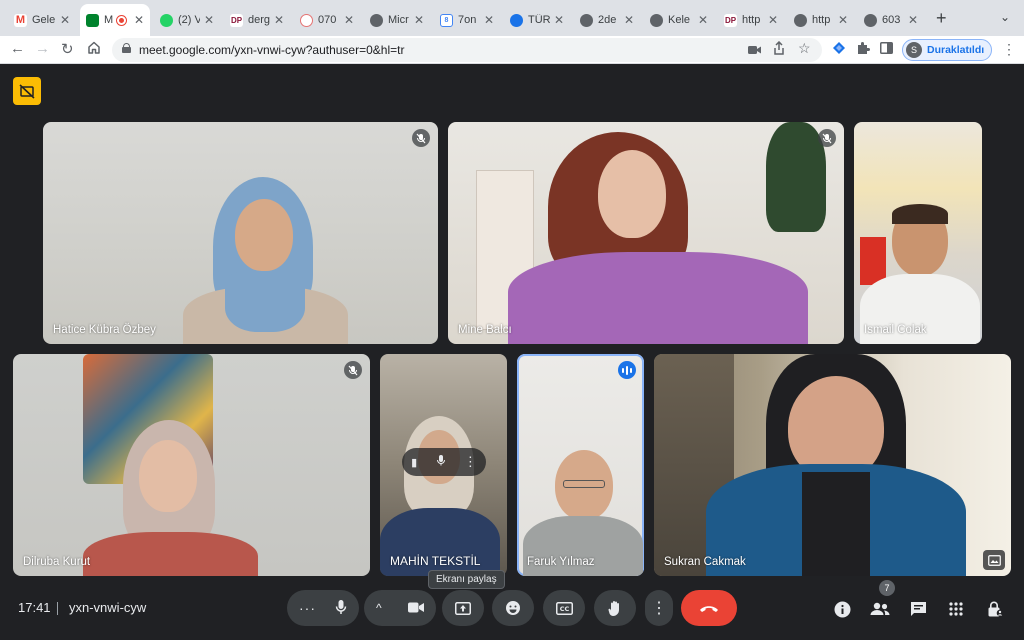 This screenshot has width=1024, height=640. What do you see at coordinates (485, 330) in the screenshot?
I see `participant-name: Mine Balcı` at bounding box center [485, 330].